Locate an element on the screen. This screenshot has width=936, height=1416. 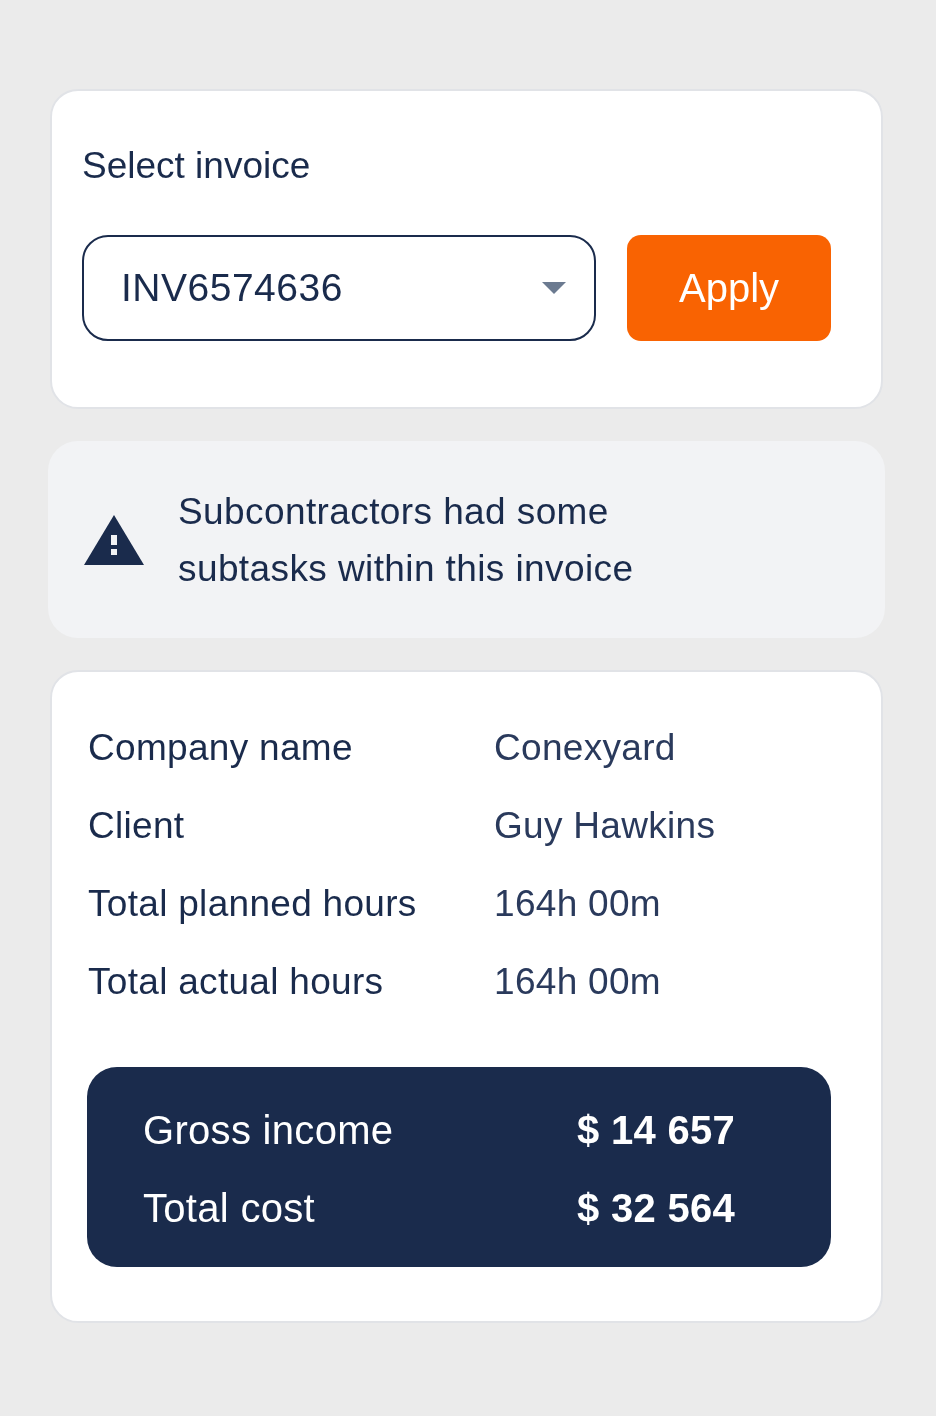
detail-value: Guy Hawkins is located at coordinates (605, 826).